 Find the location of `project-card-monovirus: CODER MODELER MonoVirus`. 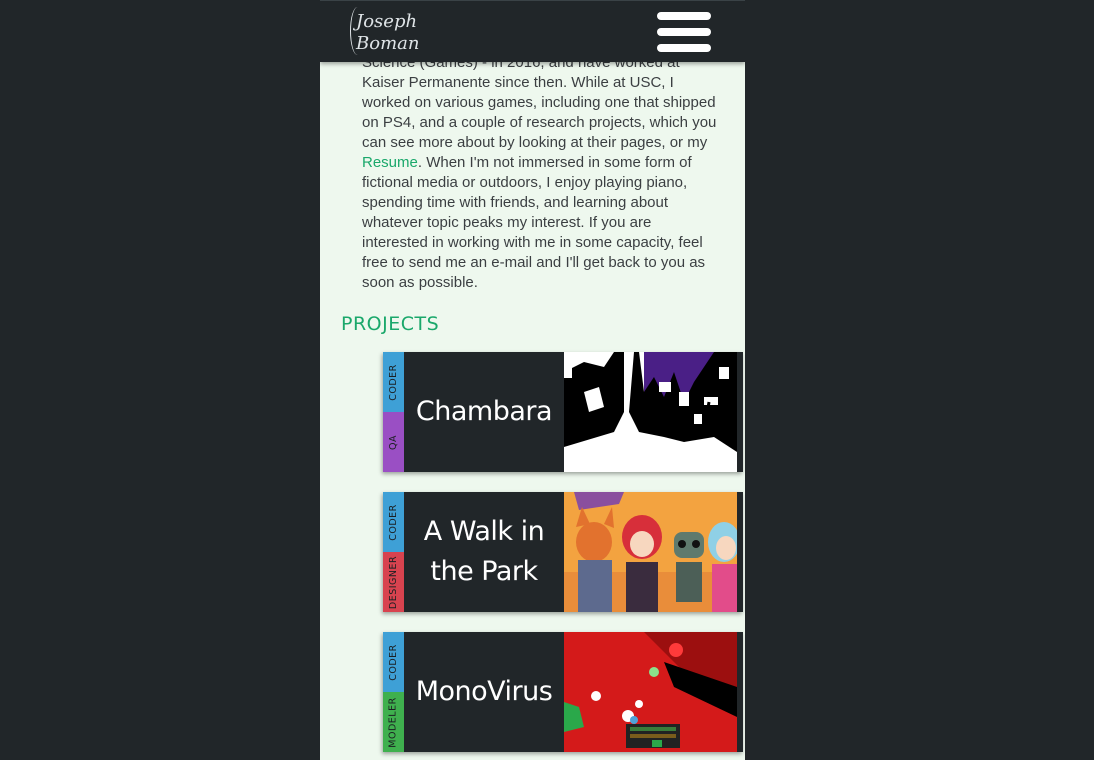

project-card-monovirus: CODER MODELER MonoVirus is located at coordinates (563, 692).